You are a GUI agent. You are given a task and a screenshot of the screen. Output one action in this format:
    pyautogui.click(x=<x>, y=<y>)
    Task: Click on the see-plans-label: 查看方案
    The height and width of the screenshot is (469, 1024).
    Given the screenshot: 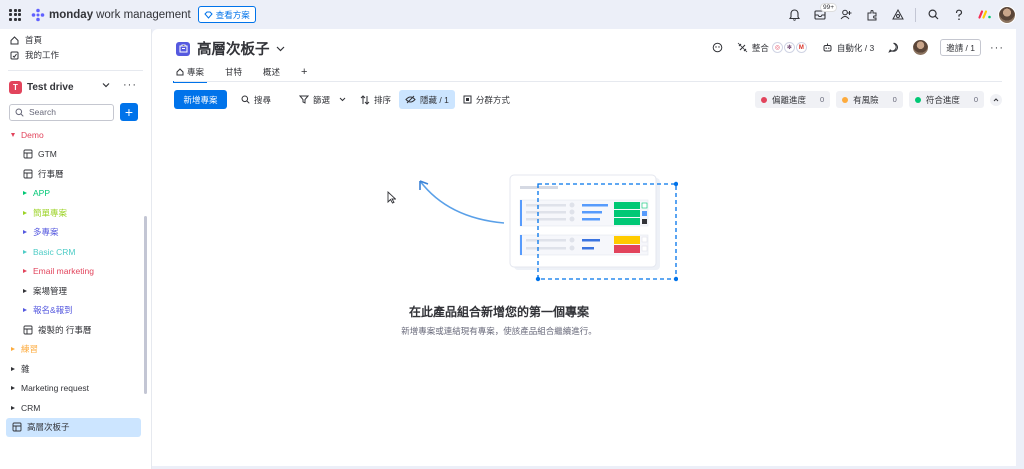 What is the action you would take?
    pyautogui.click(x=232, y=14)
    